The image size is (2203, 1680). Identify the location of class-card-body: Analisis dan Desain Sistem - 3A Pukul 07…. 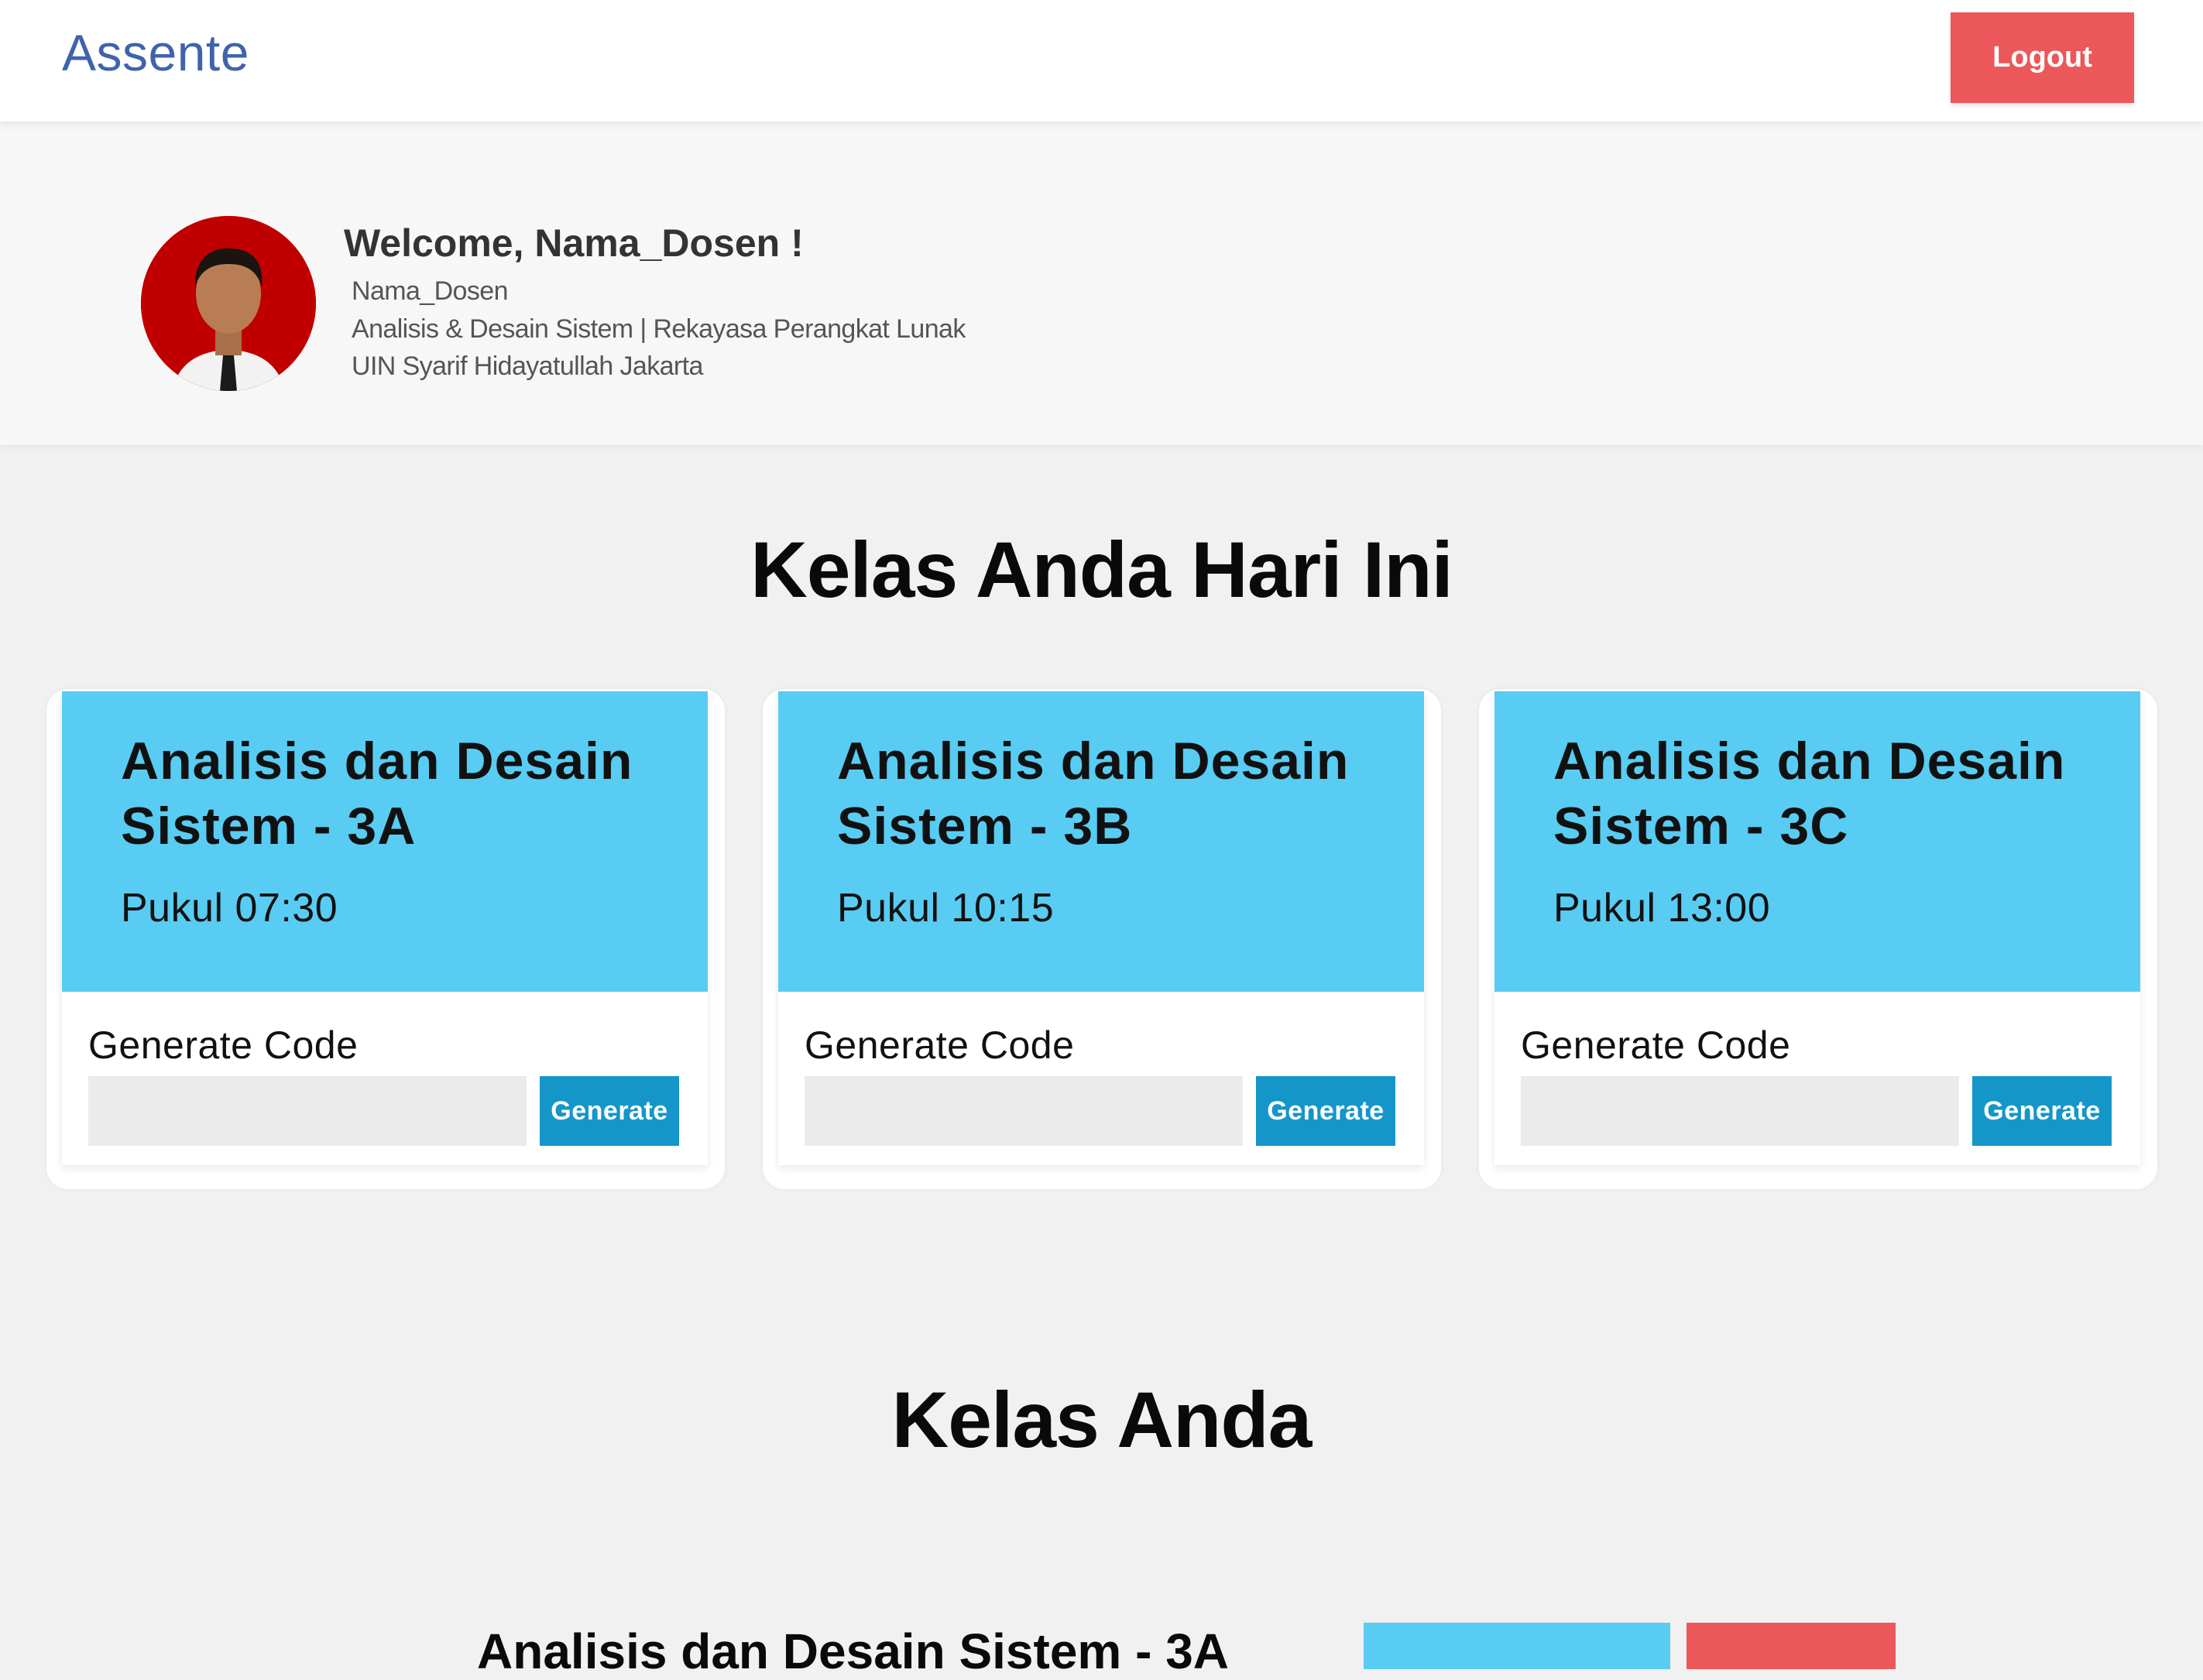
(385, 928).